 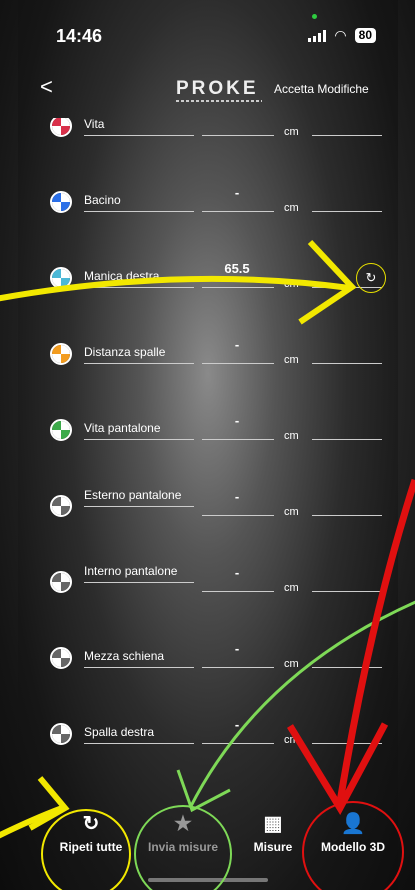 I want to click on measurement-row: Distanza spalle - cm, so click(x=208, y=372).